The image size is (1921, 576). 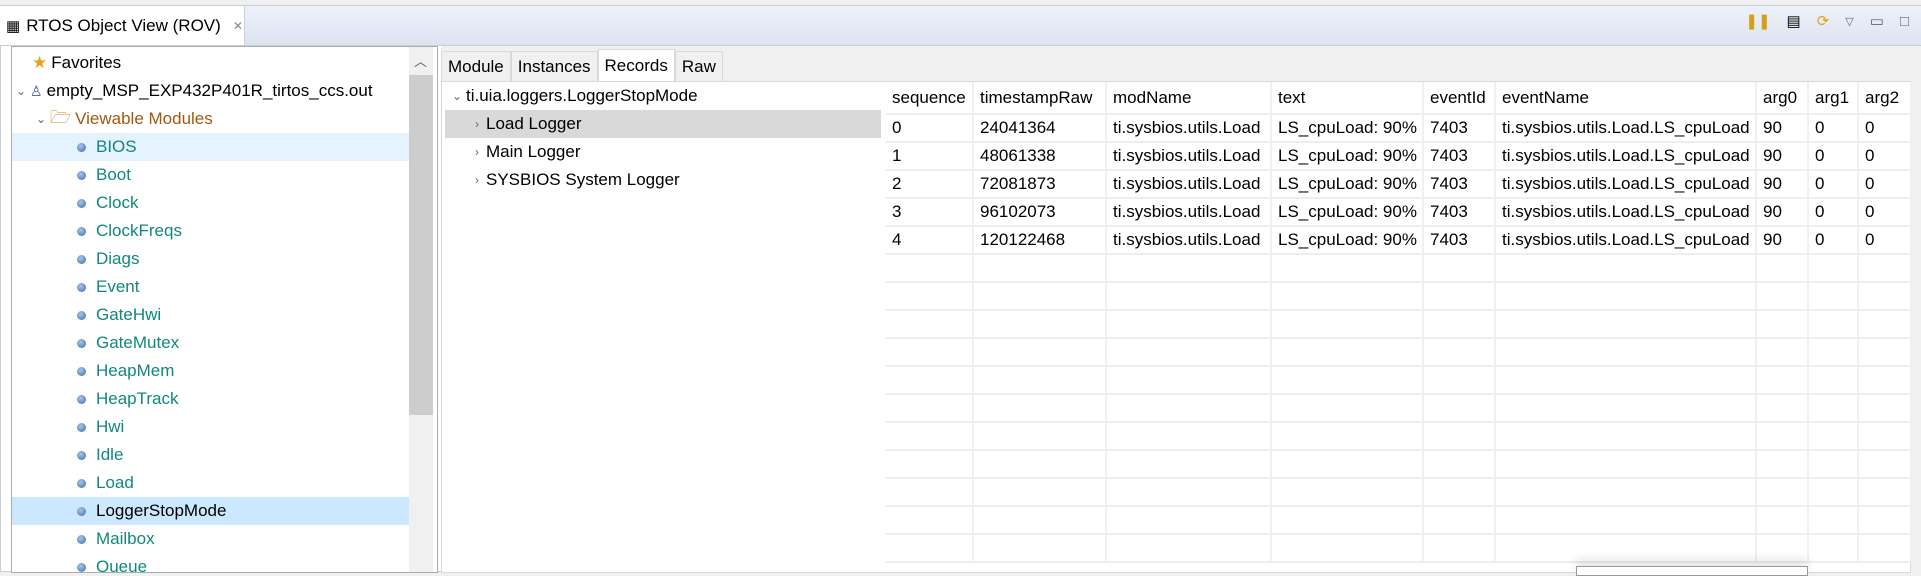 What do you see at coordinates (211, 119) in the screenshot?
I see `tree-item-viewable-modules: ⌄ 🗁 Viewable Modules` at bounding box center [211, 119].